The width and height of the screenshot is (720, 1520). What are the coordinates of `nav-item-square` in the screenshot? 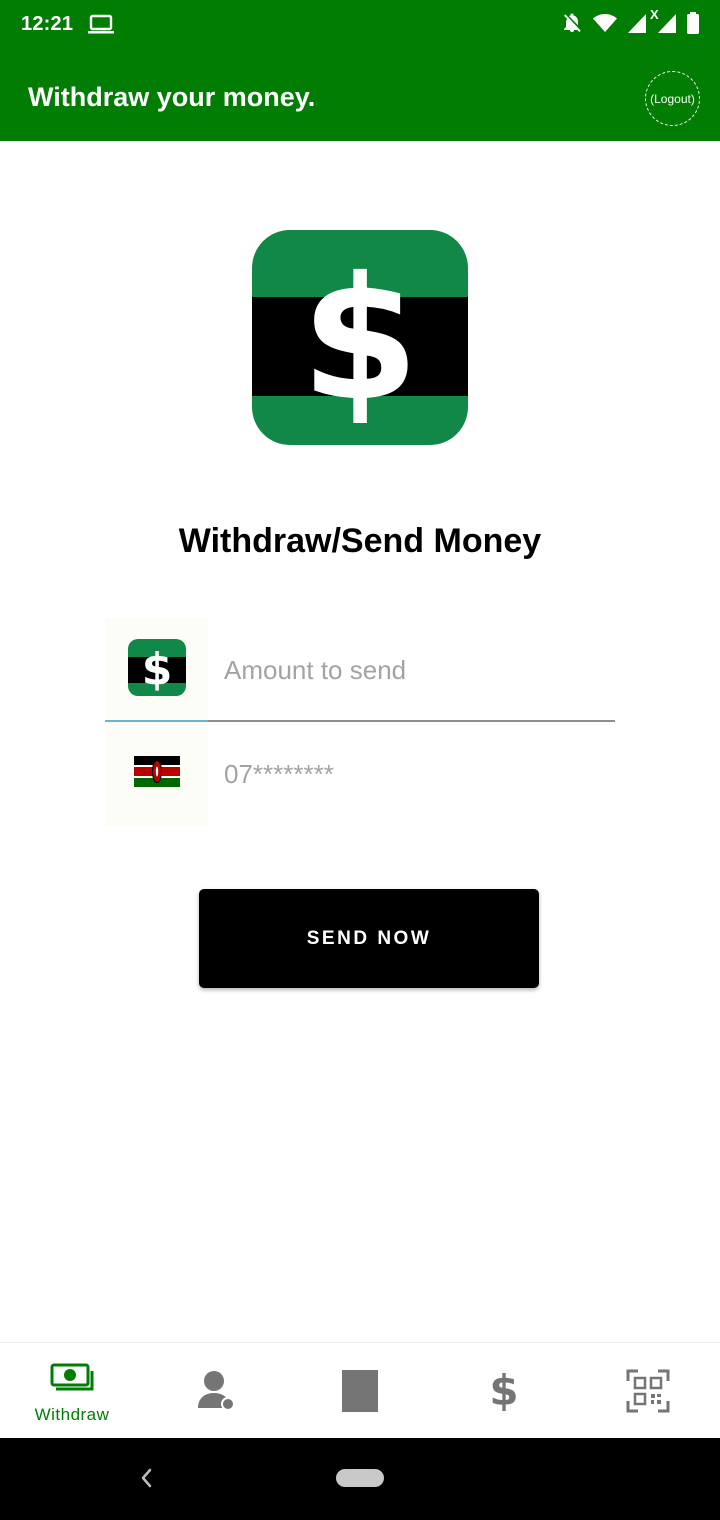 It's located at (360, 1391).